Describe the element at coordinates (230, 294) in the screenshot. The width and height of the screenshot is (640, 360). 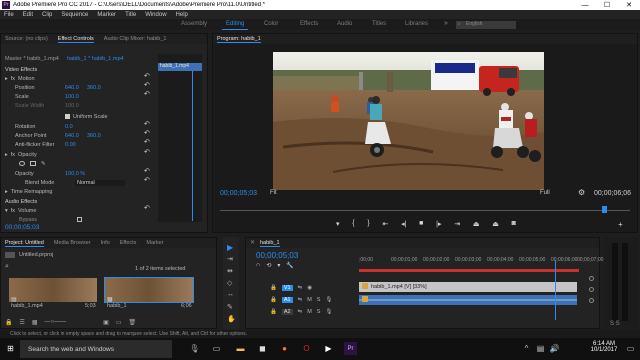
I see `slip-tool-icon: ↔` at that location.